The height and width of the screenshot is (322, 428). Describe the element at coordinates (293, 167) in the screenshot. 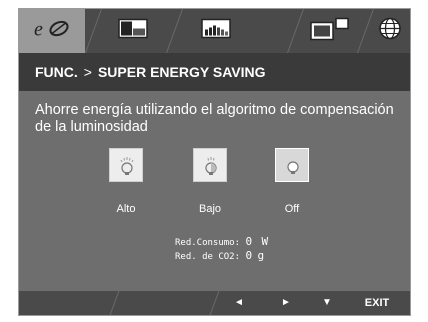

I see `bulb-off-icon` at that location.